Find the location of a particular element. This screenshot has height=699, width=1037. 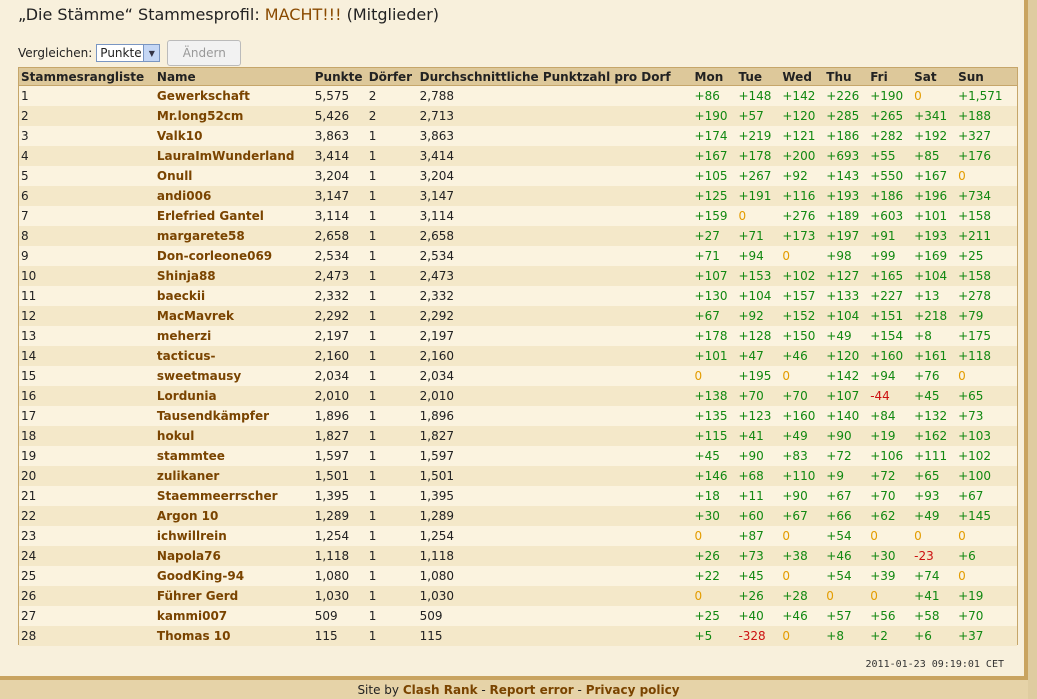

daily-change-cell: +67 is located at coordinates (848, 496).